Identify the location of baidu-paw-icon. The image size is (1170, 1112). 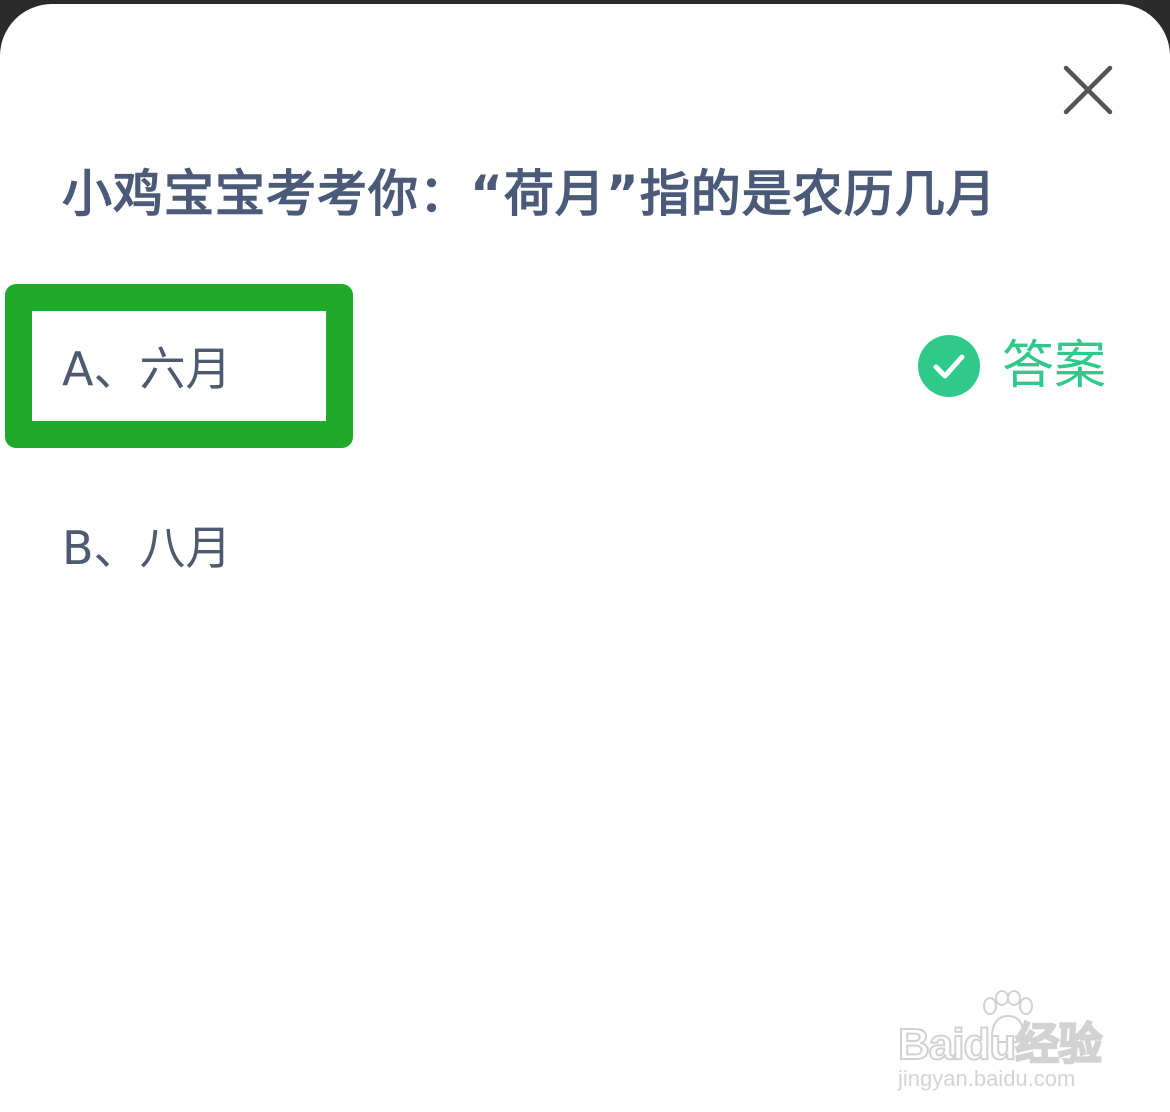
(1008, 1016).